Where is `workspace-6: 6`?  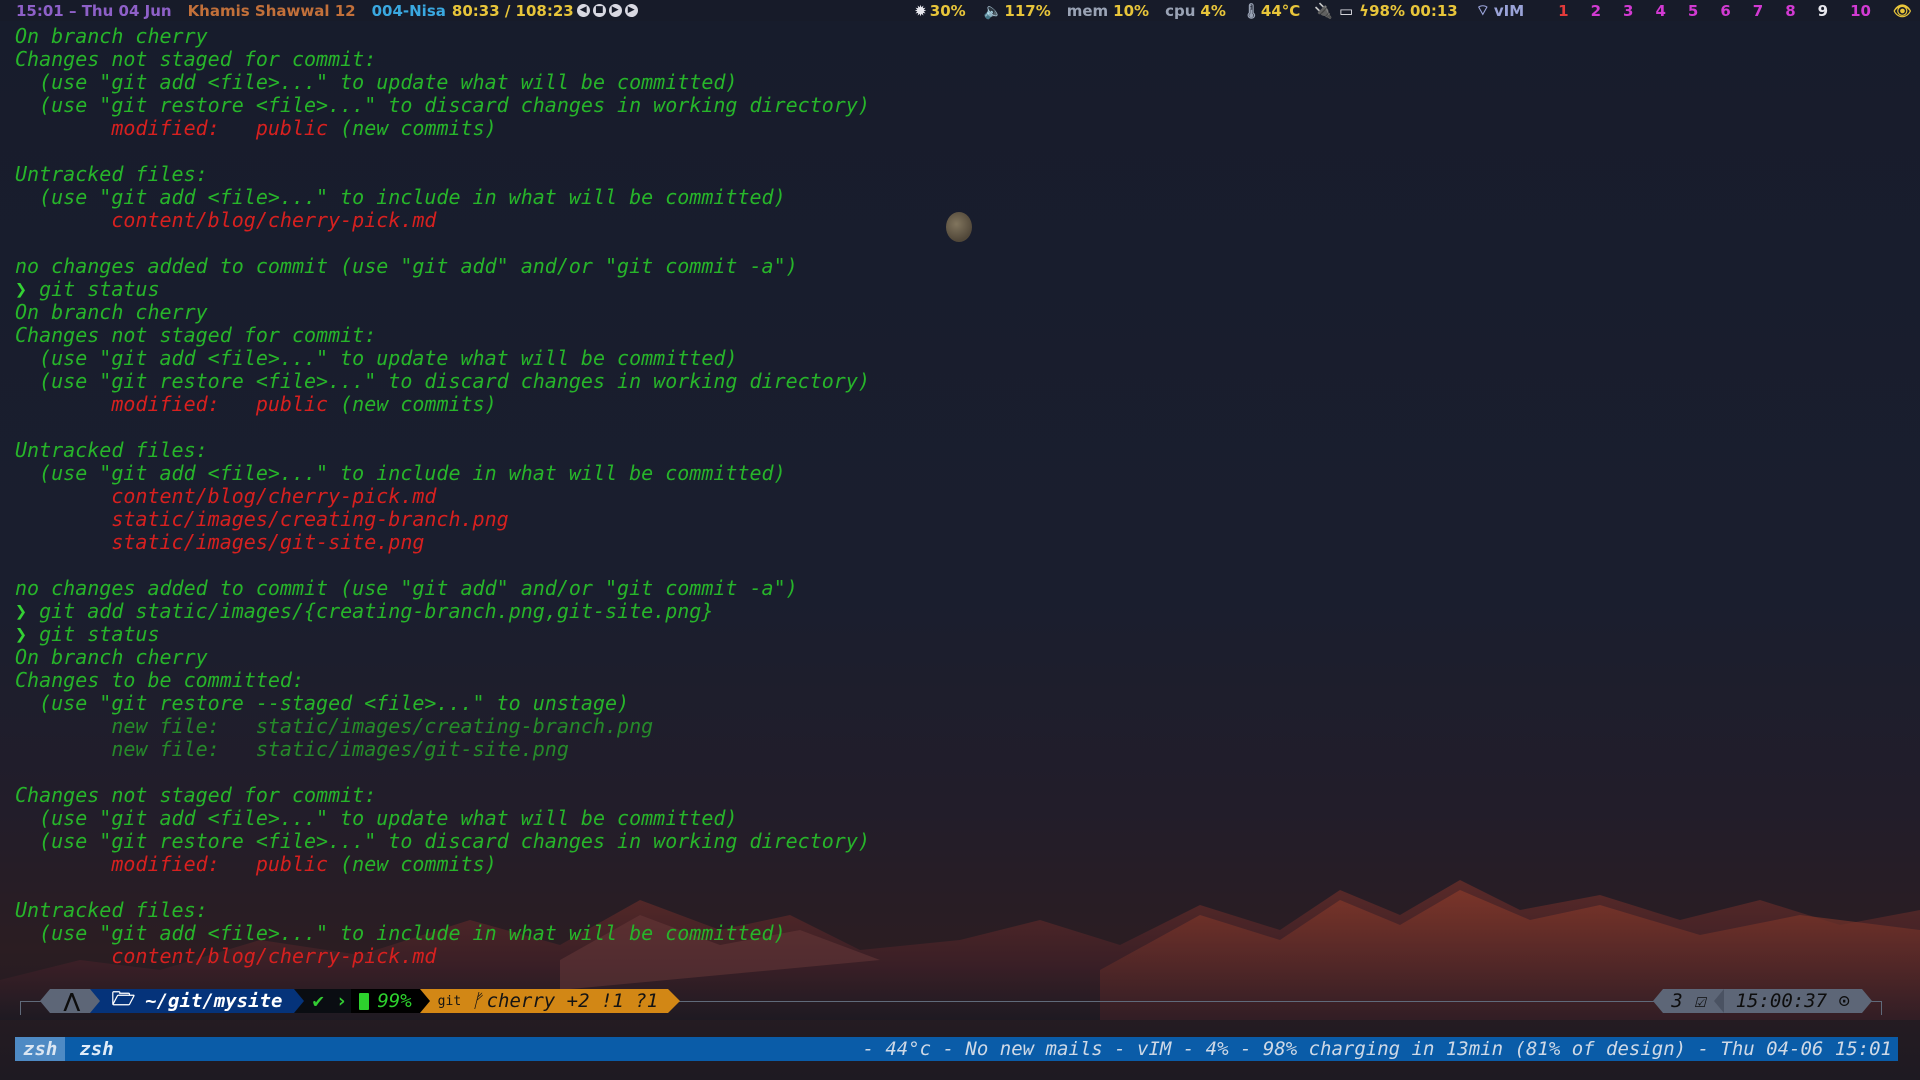
workspace-6: 6 is located at coordinates (1725, 11).